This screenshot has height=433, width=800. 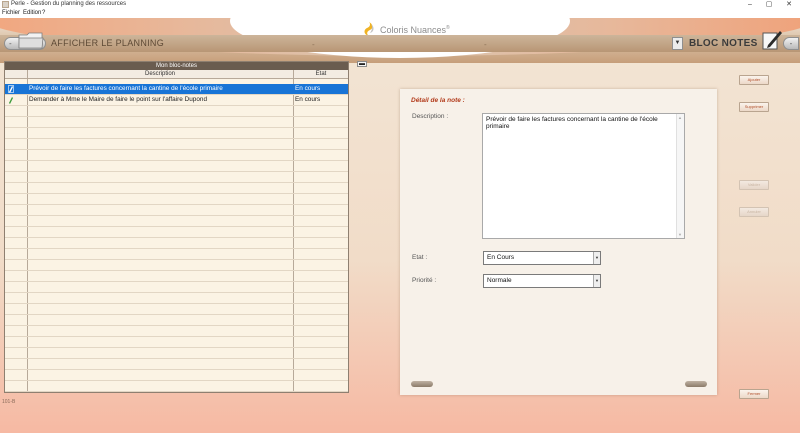 What do you see at coordinates (680, 176) in the screenshot?
I see `description-scrollbar: ▲ ▼` at bounding box center [680, 176].